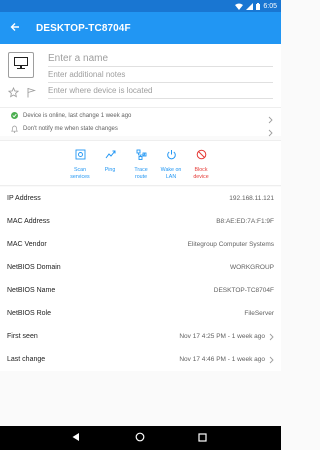 The image size is (320, 450). What do you see at coordinates (171, 156) in the screenshot?
I see `power-icon` at bounding box center [171, 156].